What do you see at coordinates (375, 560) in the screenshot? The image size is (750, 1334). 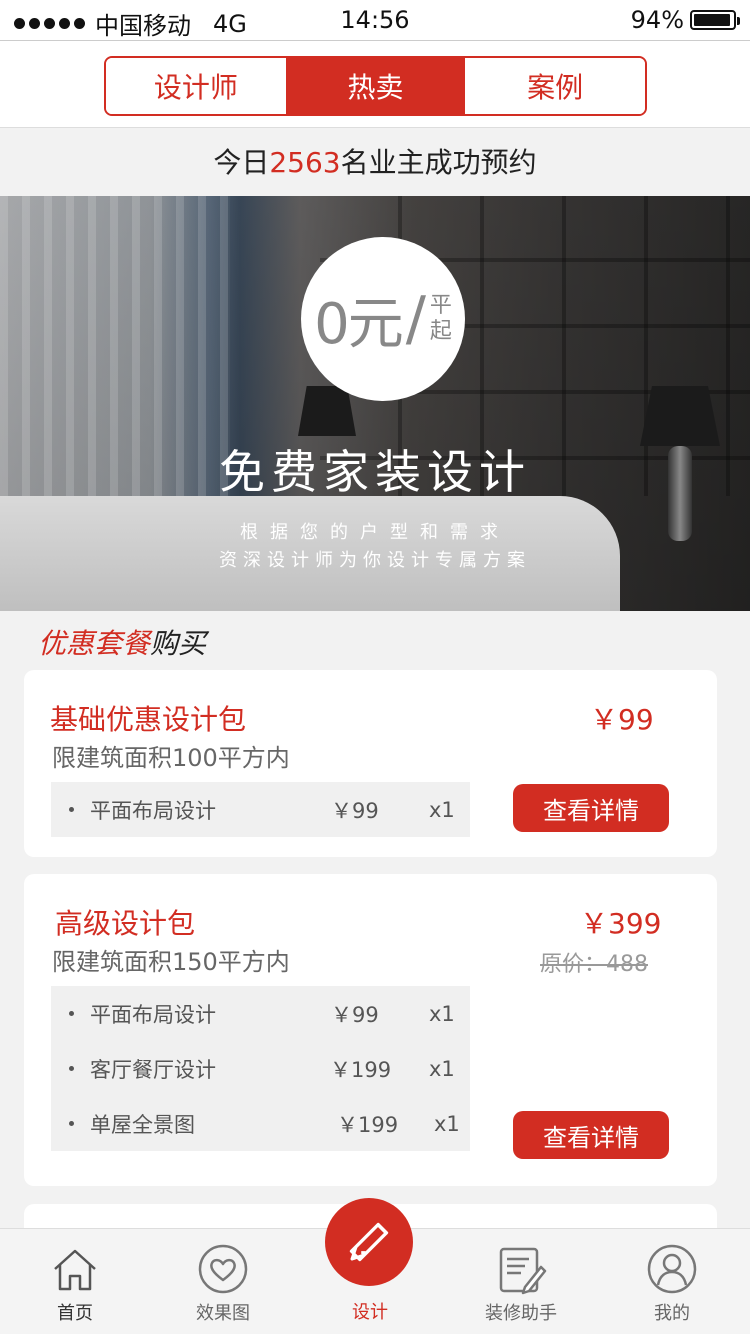 I see `hero-subtitle-2: 资深设计师为你设计专属方案` at bounding box center [375, 560].